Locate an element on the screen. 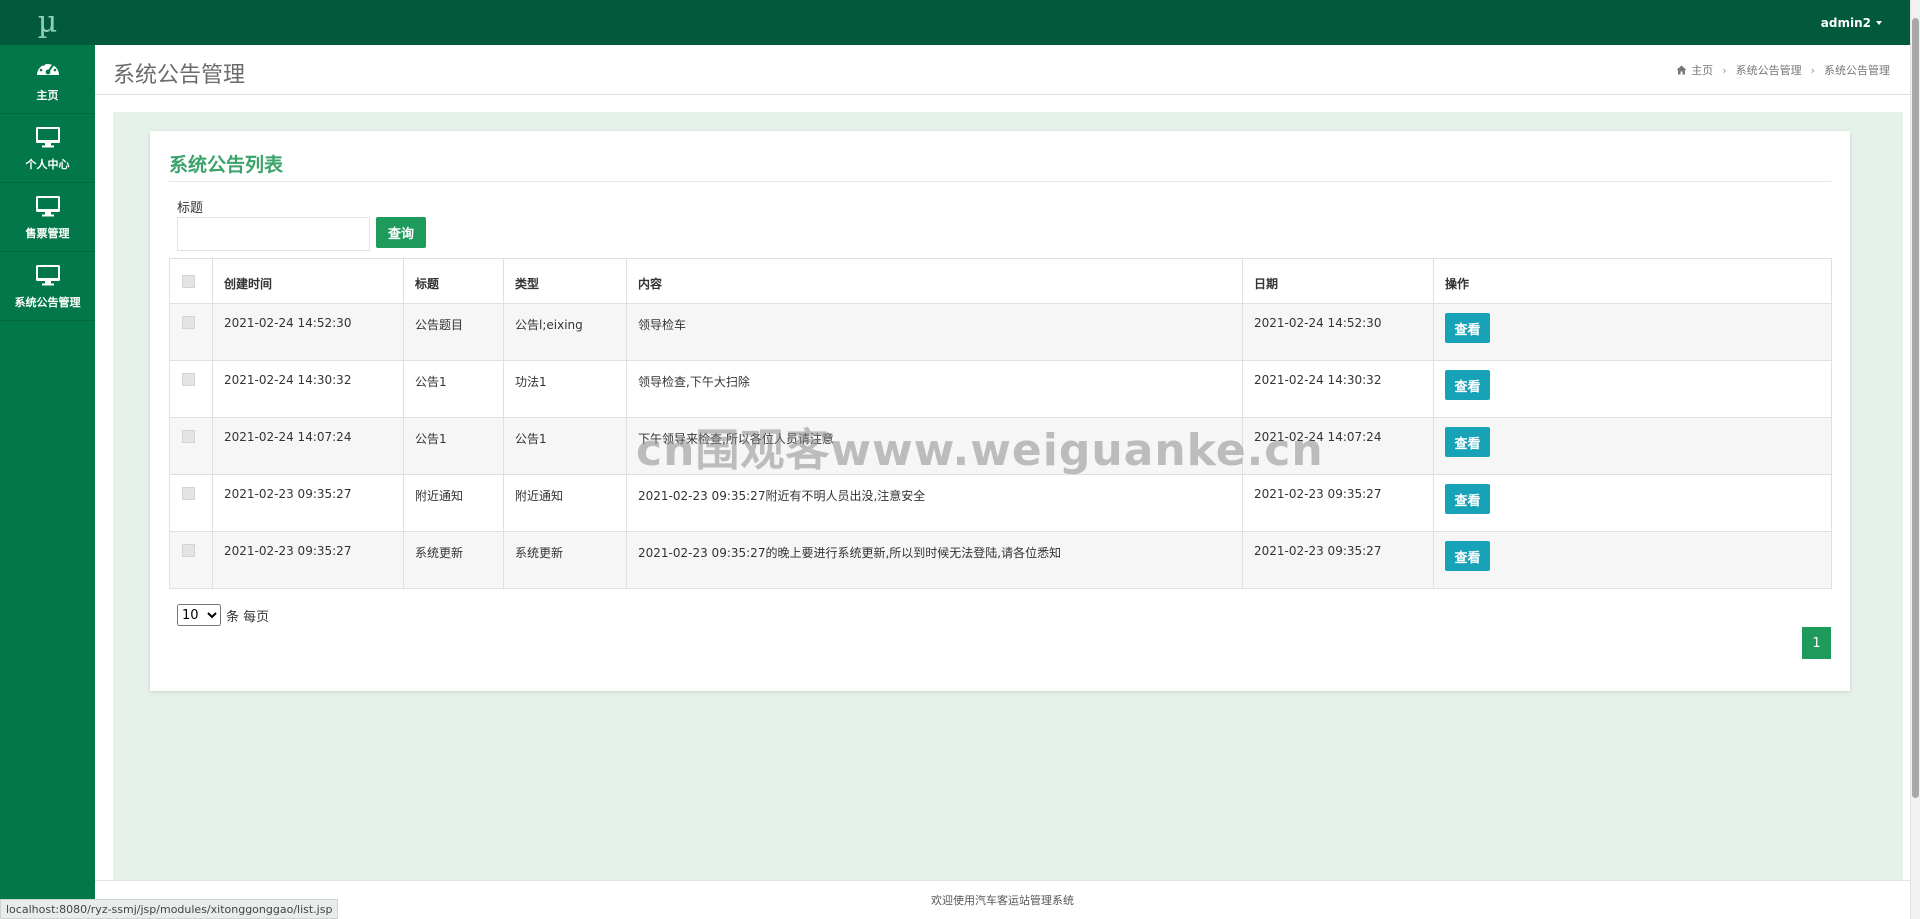 The image size is (1920, 919). cell-date: 2021-02-24 14:52:30 is located at coordinates (1338, 332).